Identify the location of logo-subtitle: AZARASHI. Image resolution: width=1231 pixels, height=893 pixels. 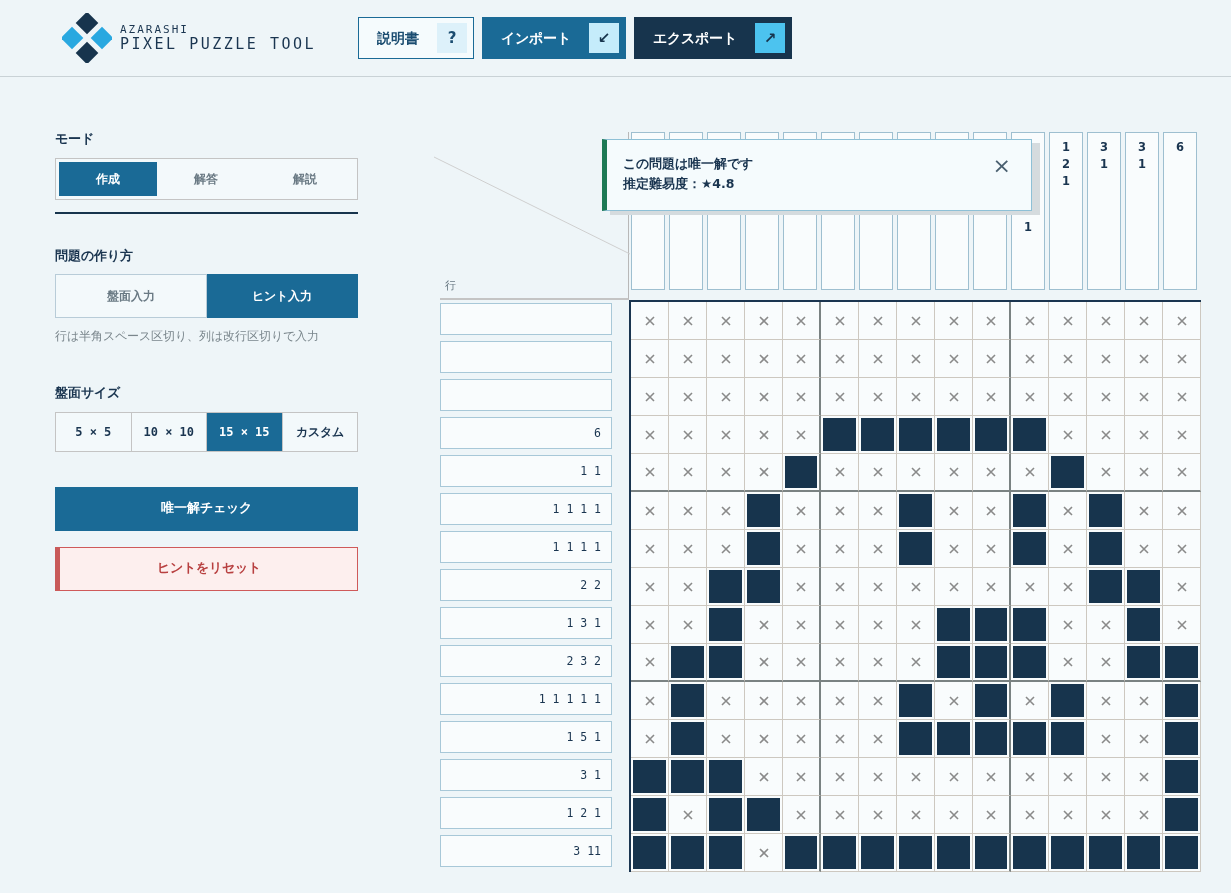
(155, 29).